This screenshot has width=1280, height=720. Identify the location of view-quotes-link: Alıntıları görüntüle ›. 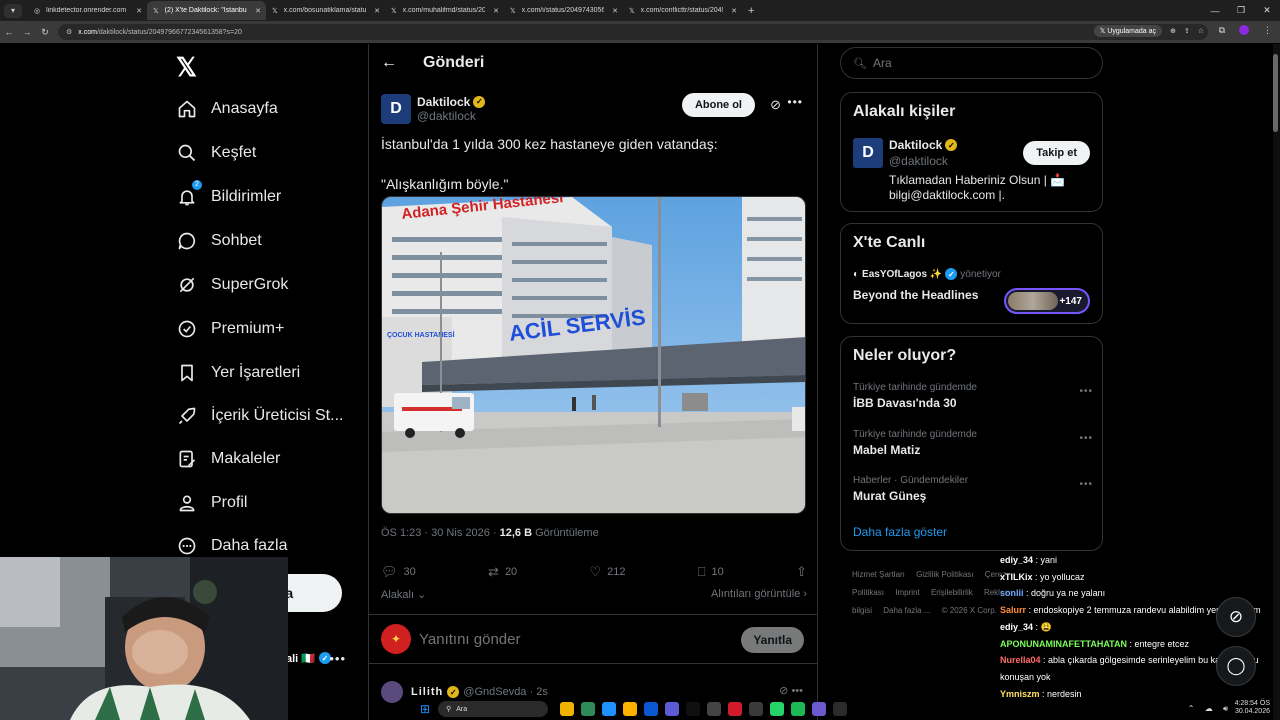
(759, 594).